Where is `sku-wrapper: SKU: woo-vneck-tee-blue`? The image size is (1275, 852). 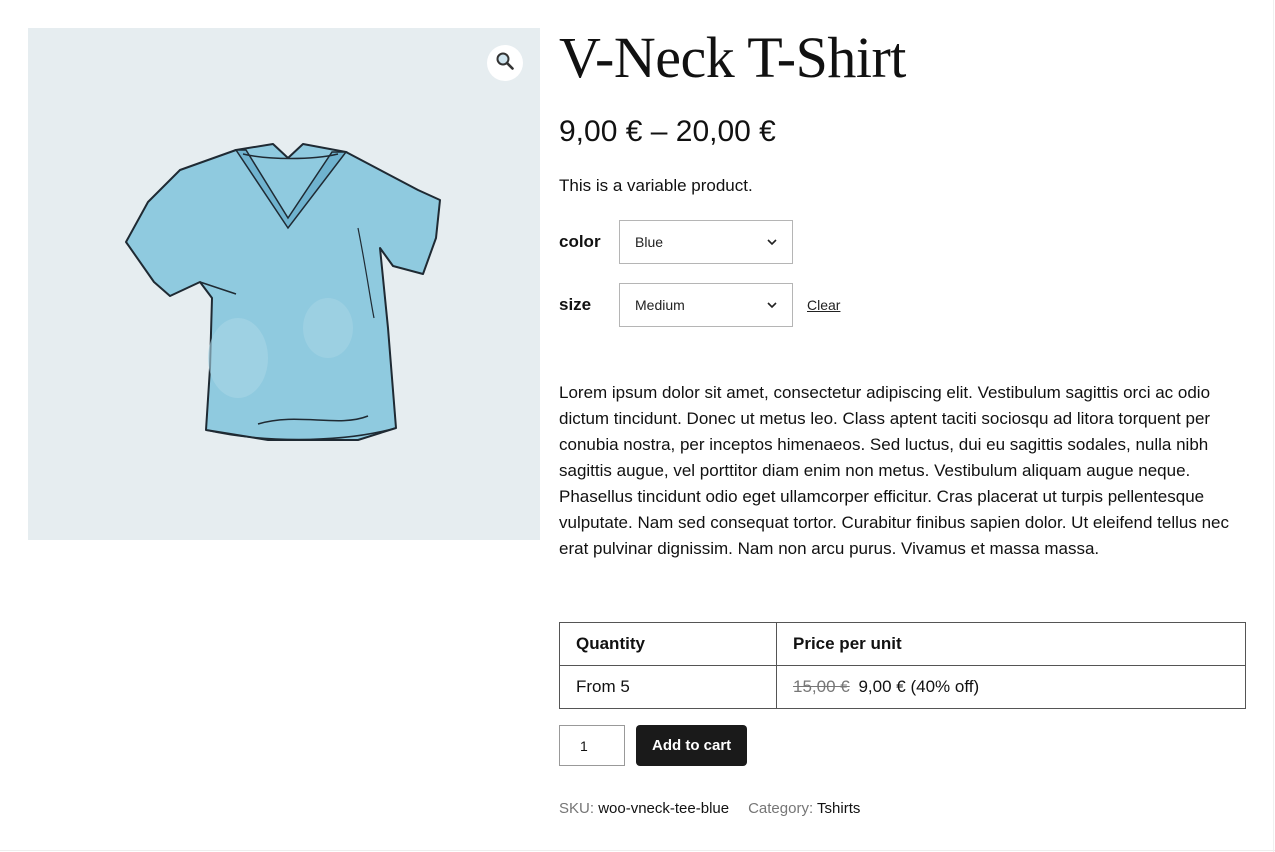
sku-wrapper: SKU: woo-vneck-tee-blue is located at coordinates (644, 808).